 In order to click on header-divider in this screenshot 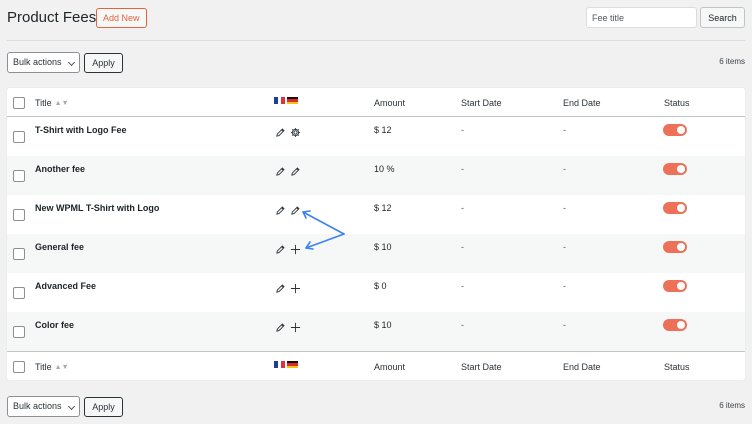, I will do `click(376, 40)`.